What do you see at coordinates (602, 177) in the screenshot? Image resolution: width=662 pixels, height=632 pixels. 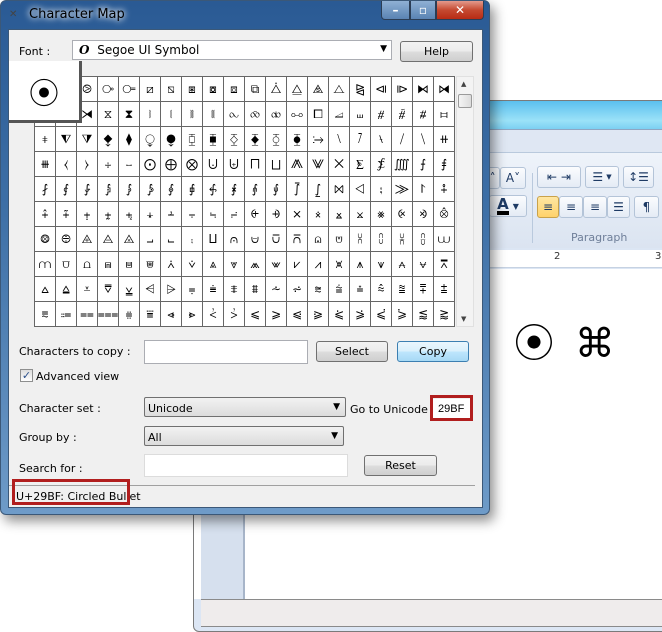 I see `bullets-button: ☰ ▼` at bounding box center [602, 177].